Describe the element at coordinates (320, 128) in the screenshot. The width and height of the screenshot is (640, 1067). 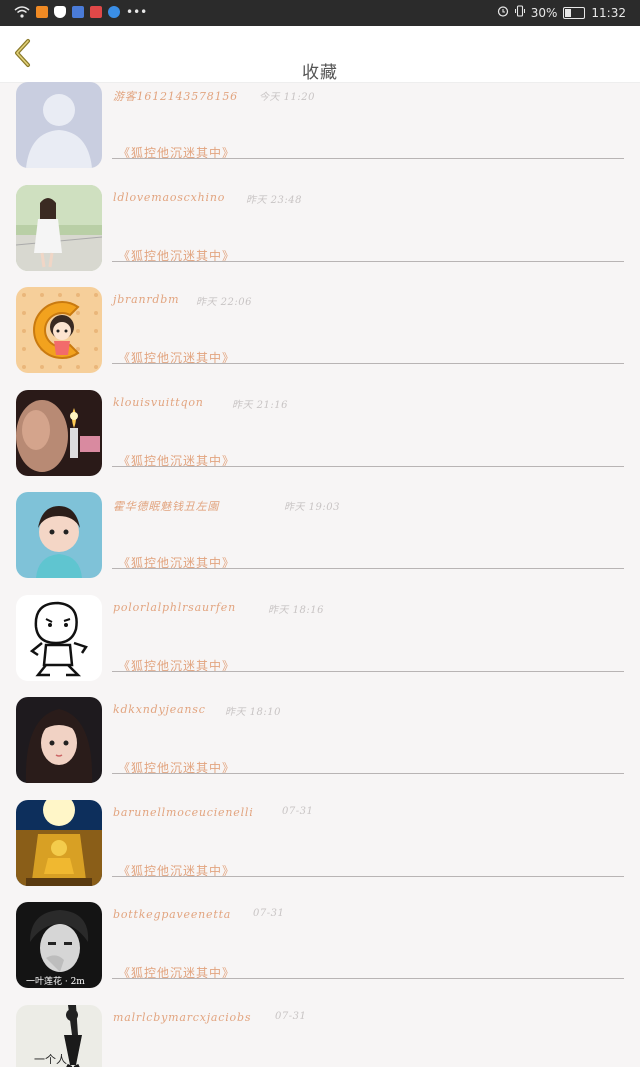
I see `list-item: 游客1612143578156 今天 11:20 《狐控他沉迷其中》` at that location.